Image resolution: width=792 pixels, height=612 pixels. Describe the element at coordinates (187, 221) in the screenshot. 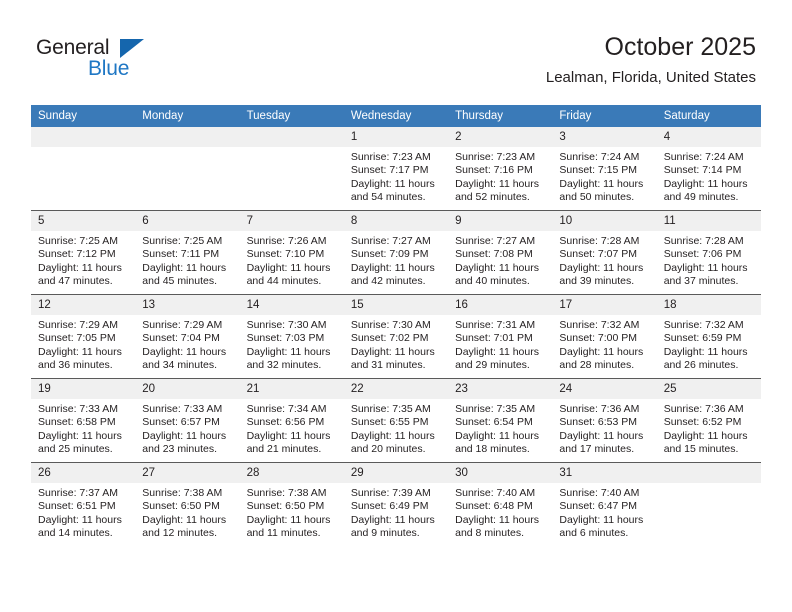

I see `day-number: 6` at that location.